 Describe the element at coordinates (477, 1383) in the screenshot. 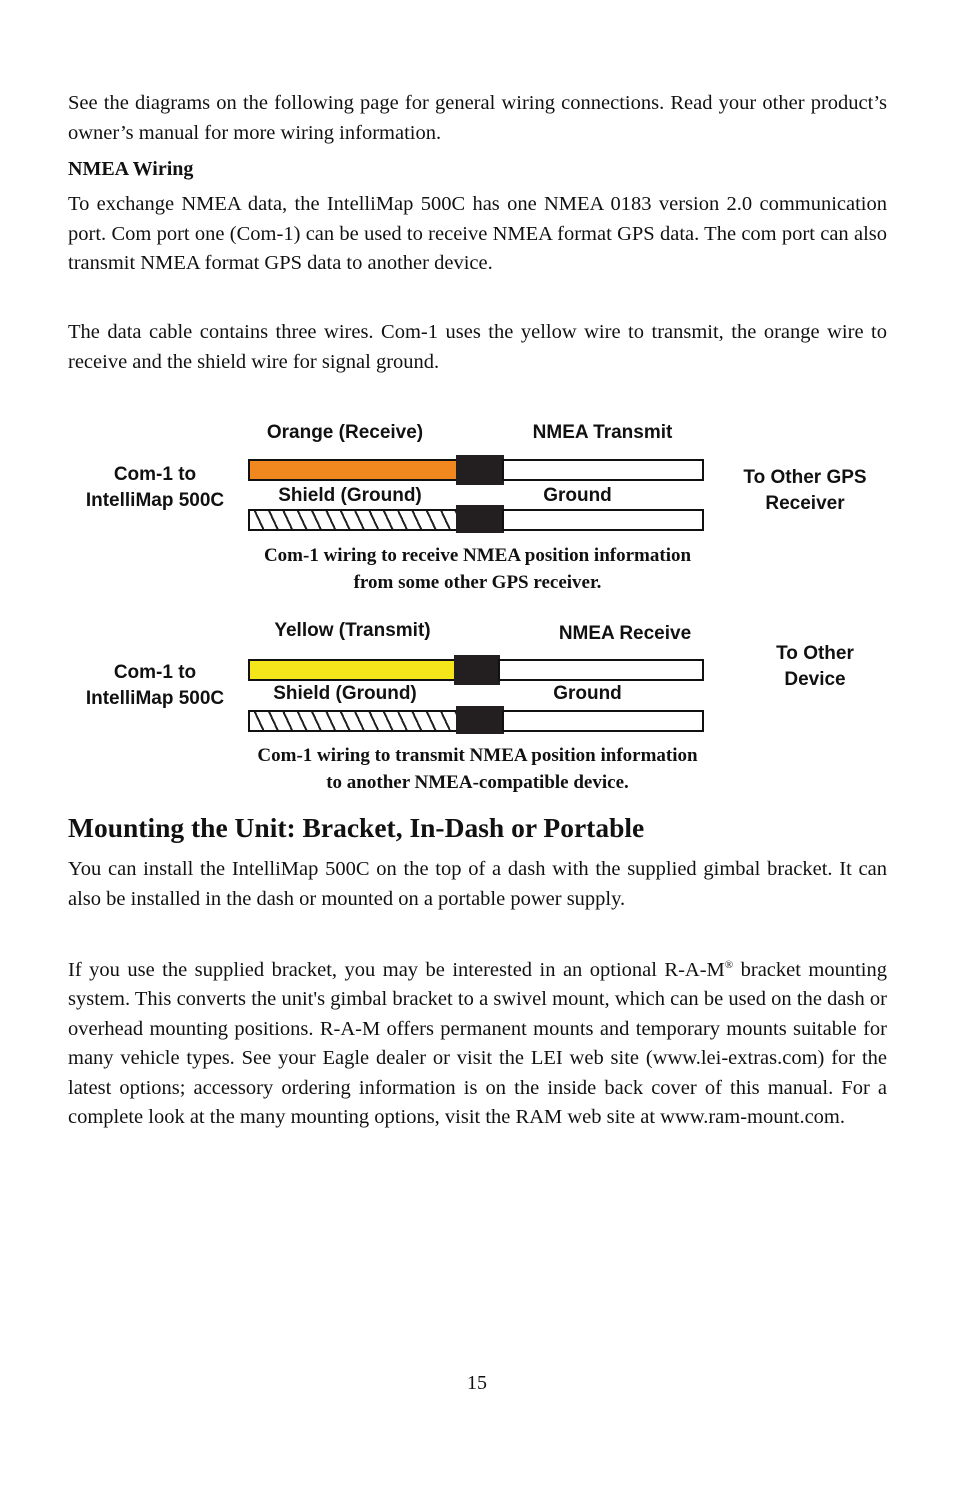

I see `page-number: 15` at that location.